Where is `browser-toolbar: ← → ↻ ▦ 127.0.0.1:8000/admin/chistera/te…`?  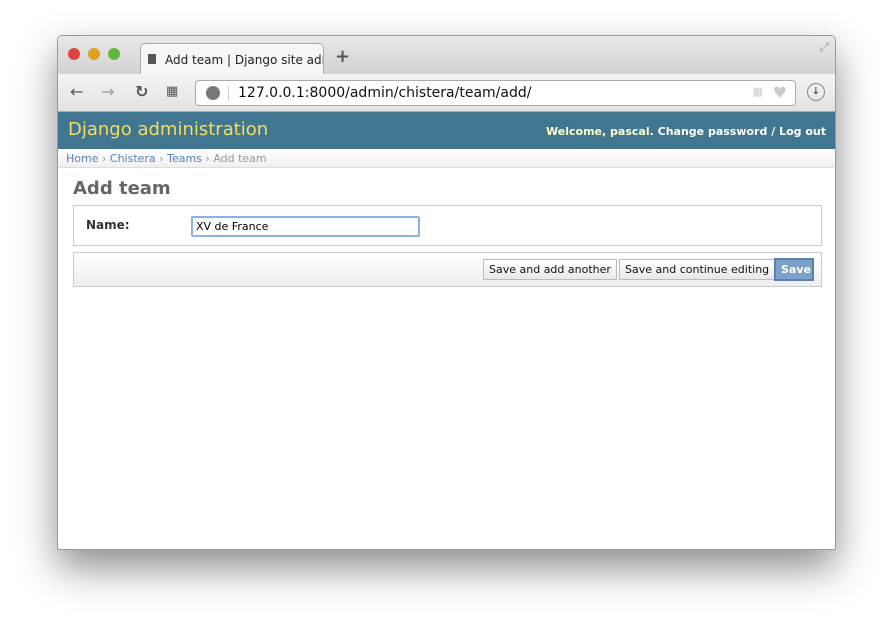
browser-toolbar: ← → ↻ ▦ 127.0.0.1:8000/admin/chistera/te… is located at coordinates (446, 93).